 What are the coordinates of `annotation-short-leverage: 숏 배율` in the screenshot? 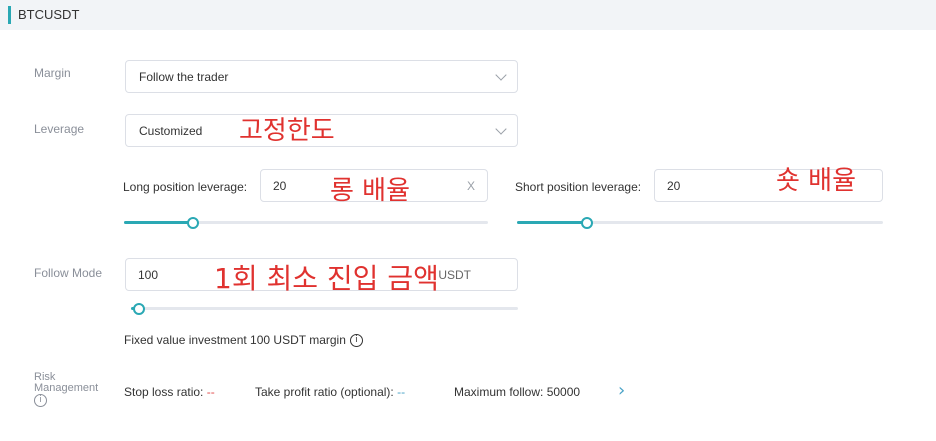 It's located at (816, 181).